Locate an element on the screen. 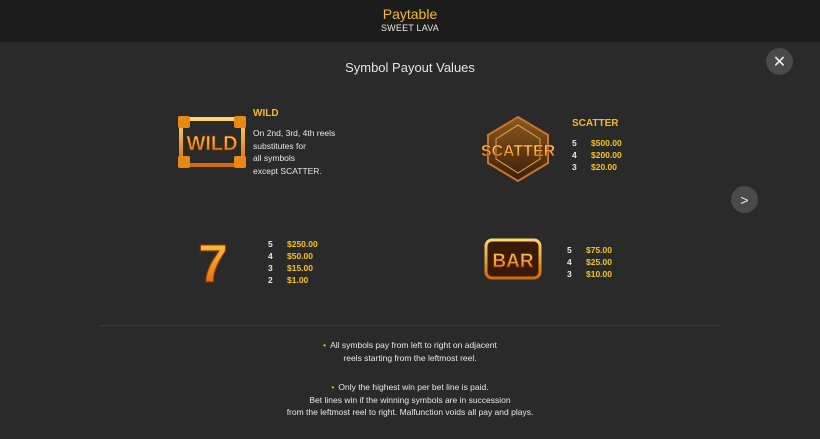 This screenshot has height=439, width=820. payout-row: 4 $200.00 is located at coordinates (597, 155).